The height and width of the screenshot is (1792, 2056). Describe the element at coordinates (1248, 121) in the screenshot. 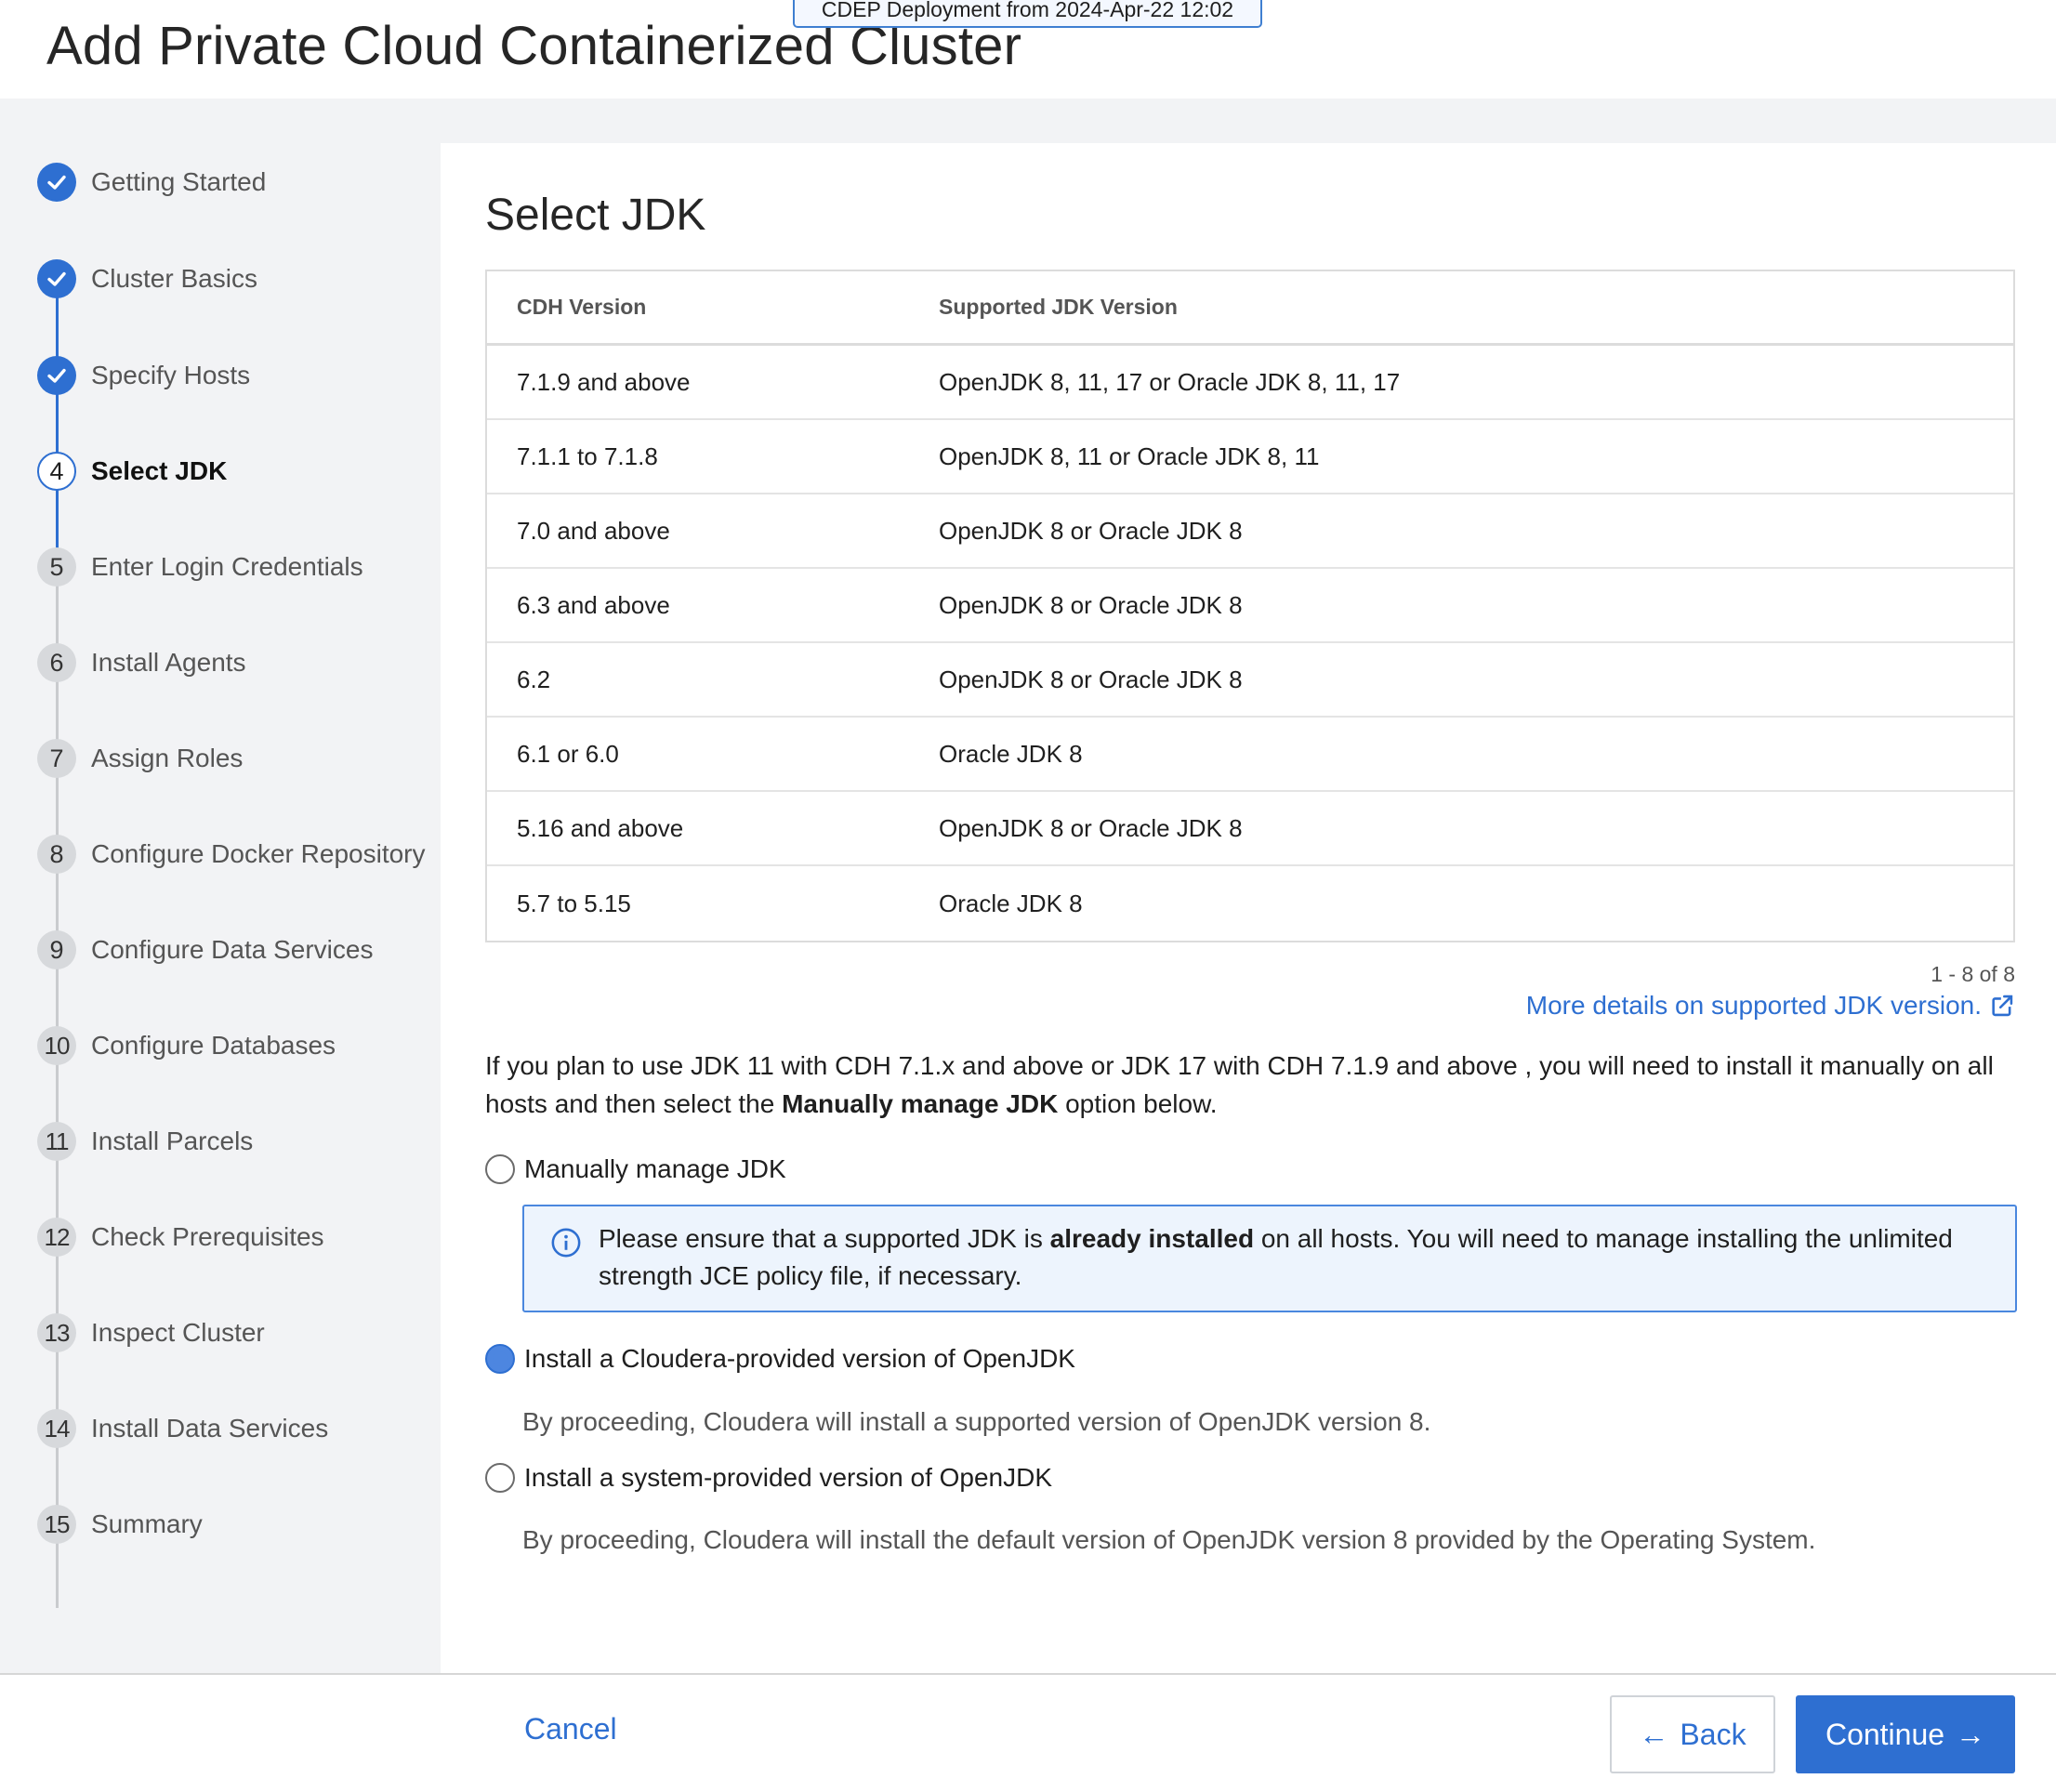

I see `content-top-band` at that location.